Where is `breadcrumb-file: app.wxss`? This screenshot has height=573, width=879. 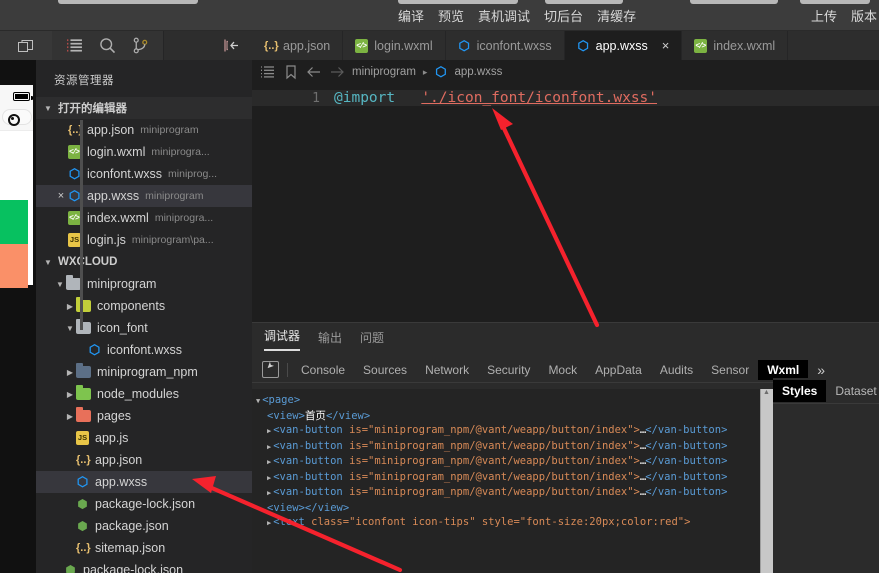
breadcrumb-file: app.wxss is located at coordinates (478, 72).